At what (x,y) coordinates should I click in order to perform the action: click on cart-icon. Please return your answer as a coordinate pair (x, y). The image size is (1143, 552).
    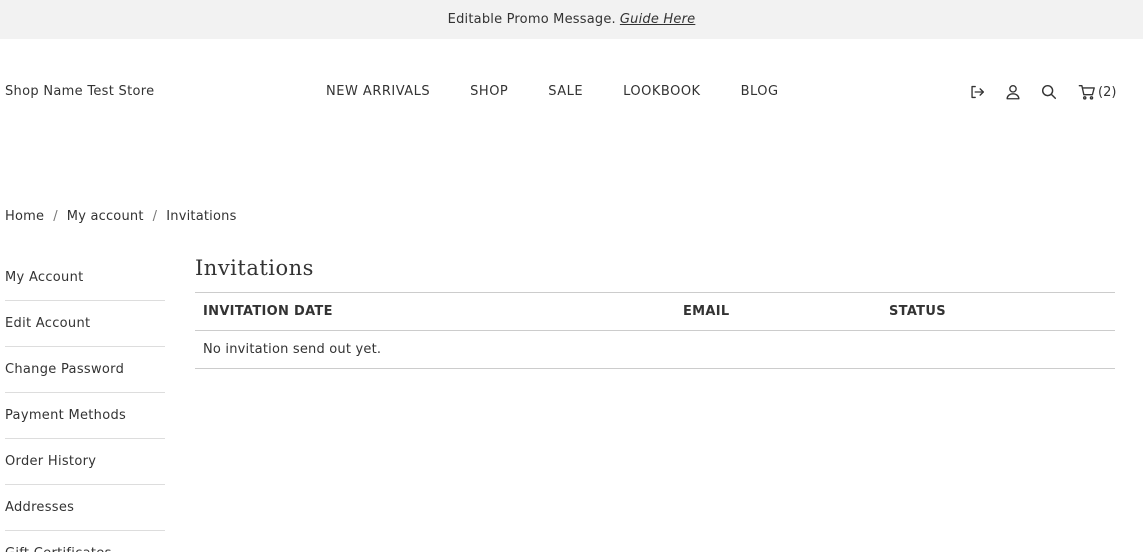
    Looking at the image, I should click on (1087, 92).